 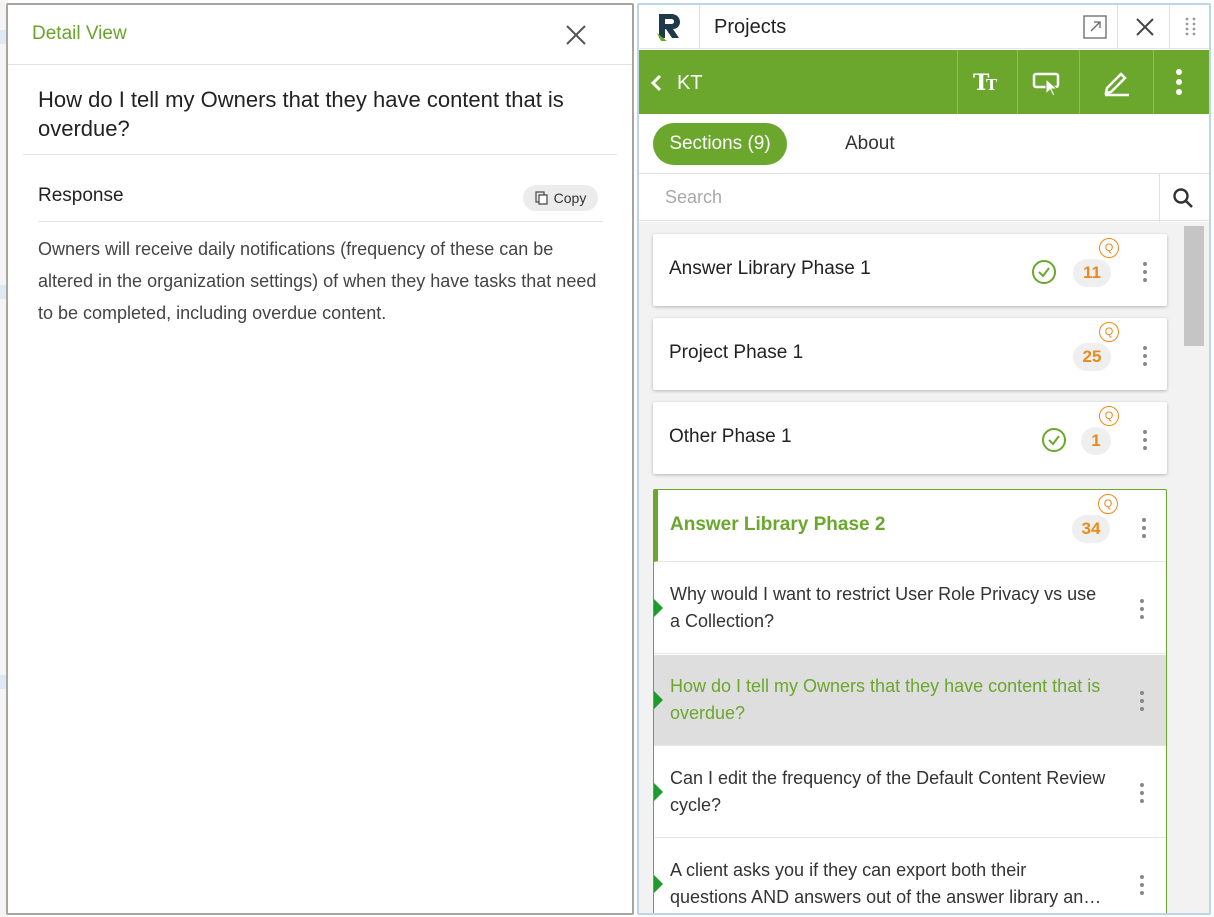 I want to click on section-card: Other Phase 1 Q 1, so click(x=910, y=438).